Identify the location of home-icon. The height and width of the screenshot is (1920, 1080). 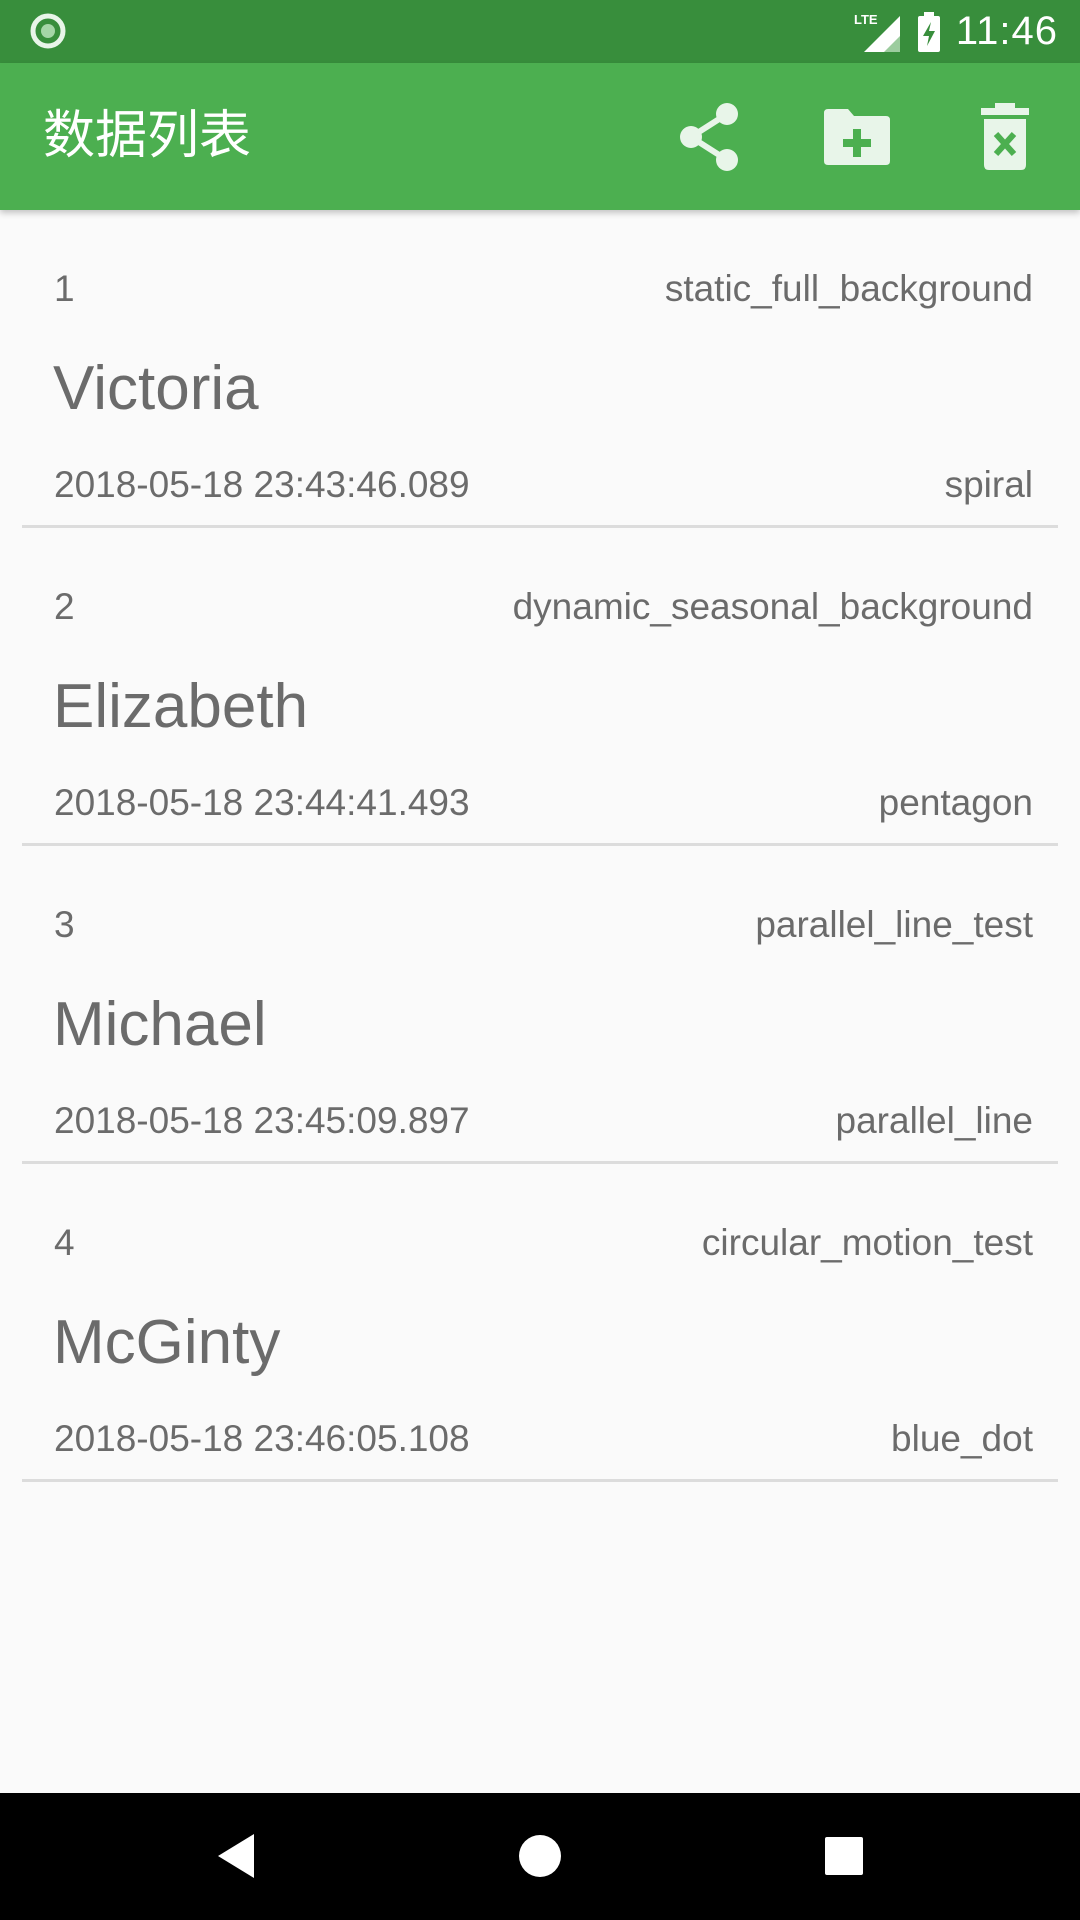
(540, 1856).